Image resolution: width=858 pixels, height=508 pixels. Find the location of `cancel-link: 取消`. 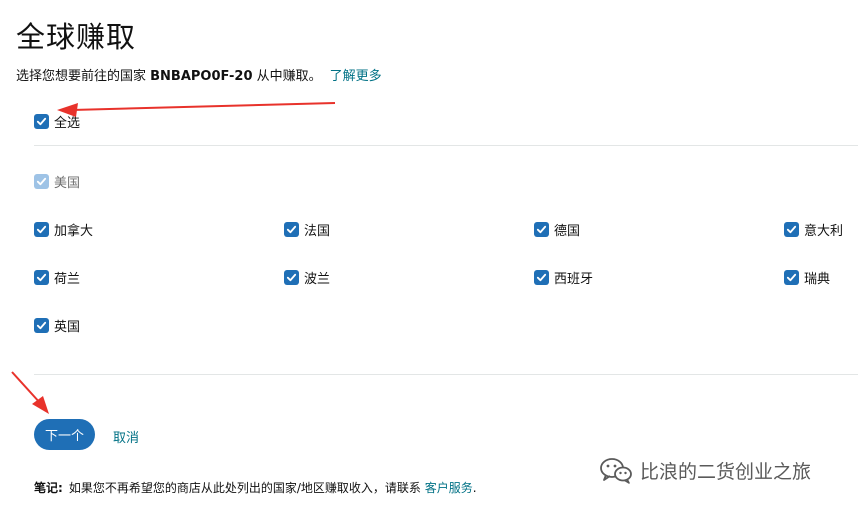

cancel-link: 取消 is located at coordinates (126, 436).